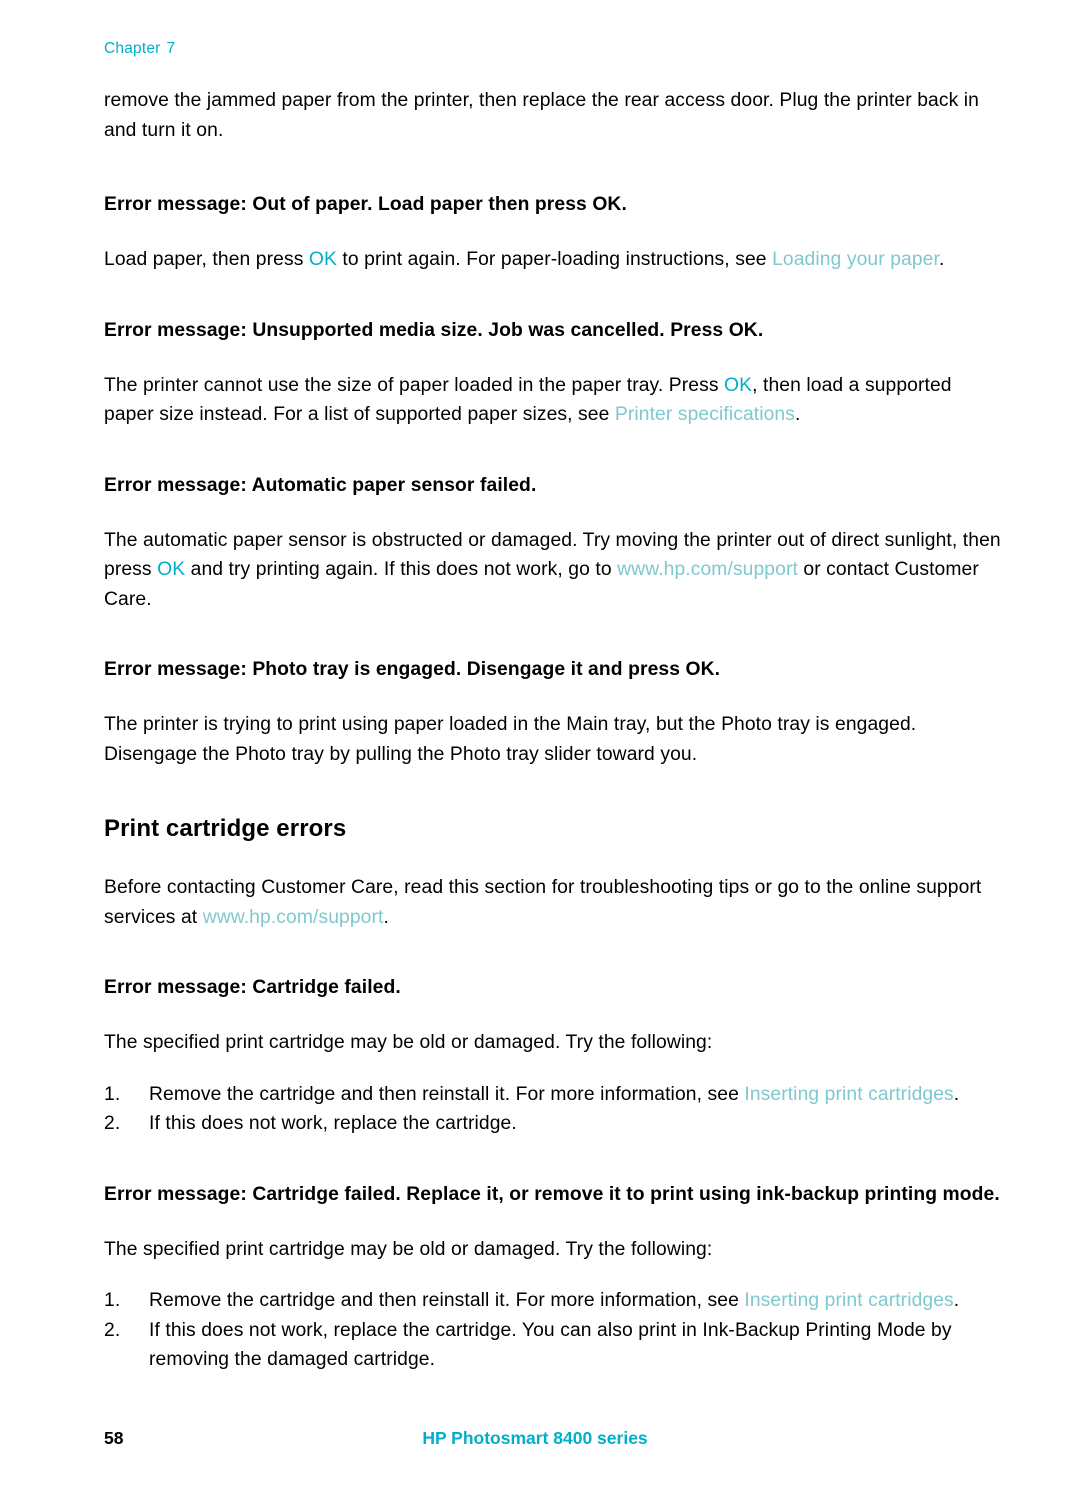 Image resolution: width=1080 pixels, height=1495 pixels. What do you see at coordinates (171, 48) in the screenshot?
I see `chapter-number: 7` at bounding box center [171, 48].